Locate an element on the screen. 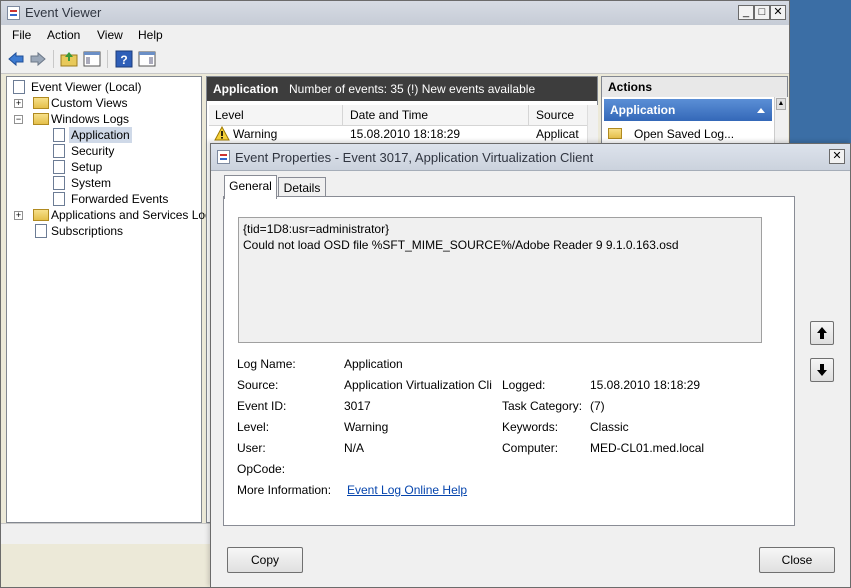 This screenshot has height=588, width=851. log-name-value: Application is located at coordinates (373, 364).